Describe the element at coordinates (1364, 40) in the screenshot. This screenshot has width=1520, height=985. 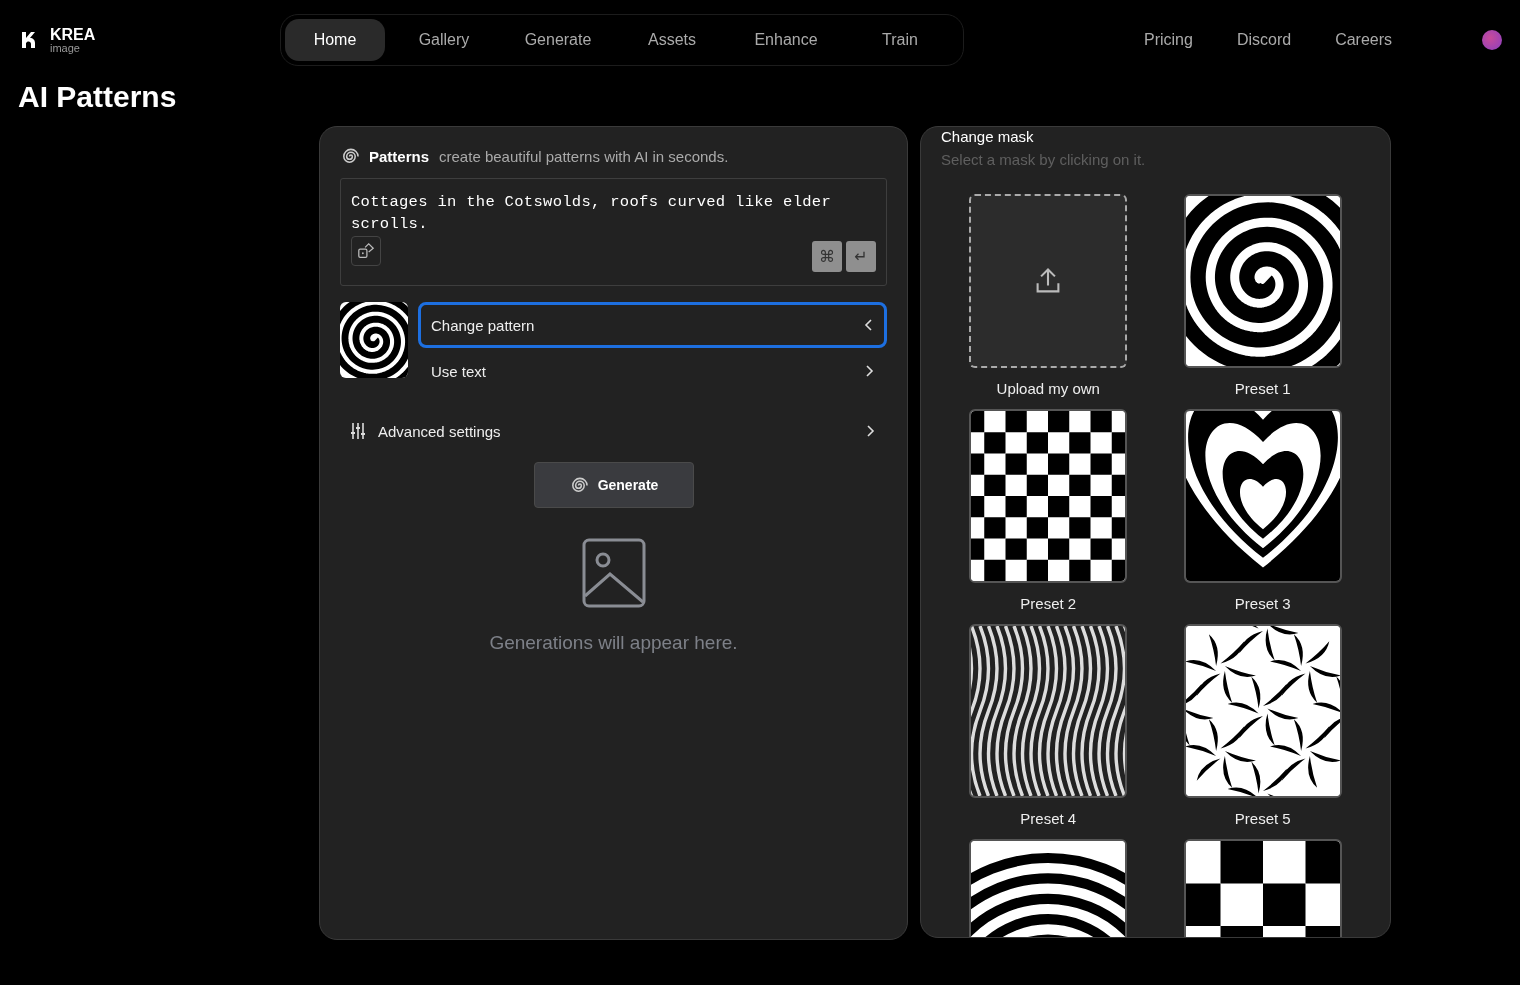
I see `nav-link: Careers` at that location.